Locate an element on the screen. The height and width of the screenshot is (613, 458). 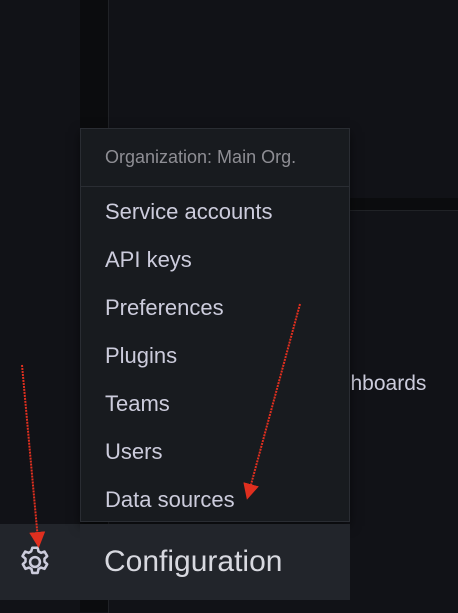
menu-header-organization: Organization: Main Org. is located at coordinates (215, 158).